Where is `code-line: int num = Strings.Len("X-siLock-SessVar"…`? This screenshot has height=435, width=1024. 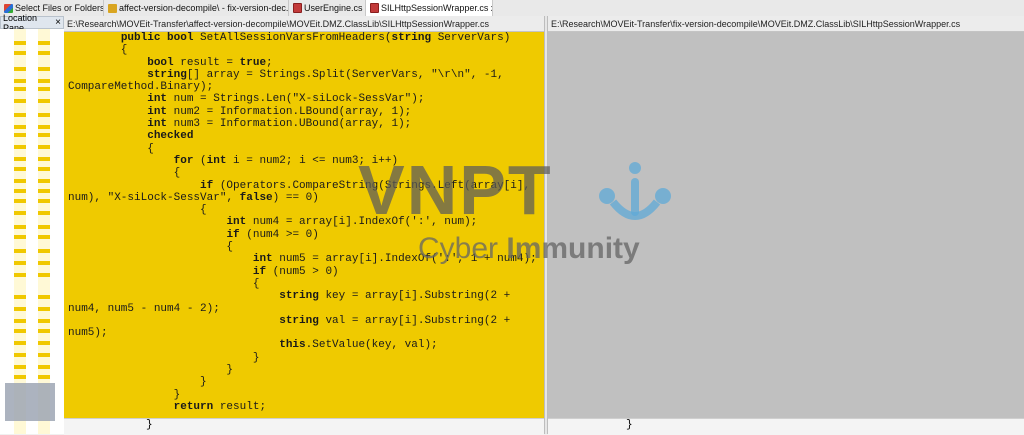 code-line: int num = Strings.Len("X-siLock-SessVar"… is located at coordinates (286, 99).